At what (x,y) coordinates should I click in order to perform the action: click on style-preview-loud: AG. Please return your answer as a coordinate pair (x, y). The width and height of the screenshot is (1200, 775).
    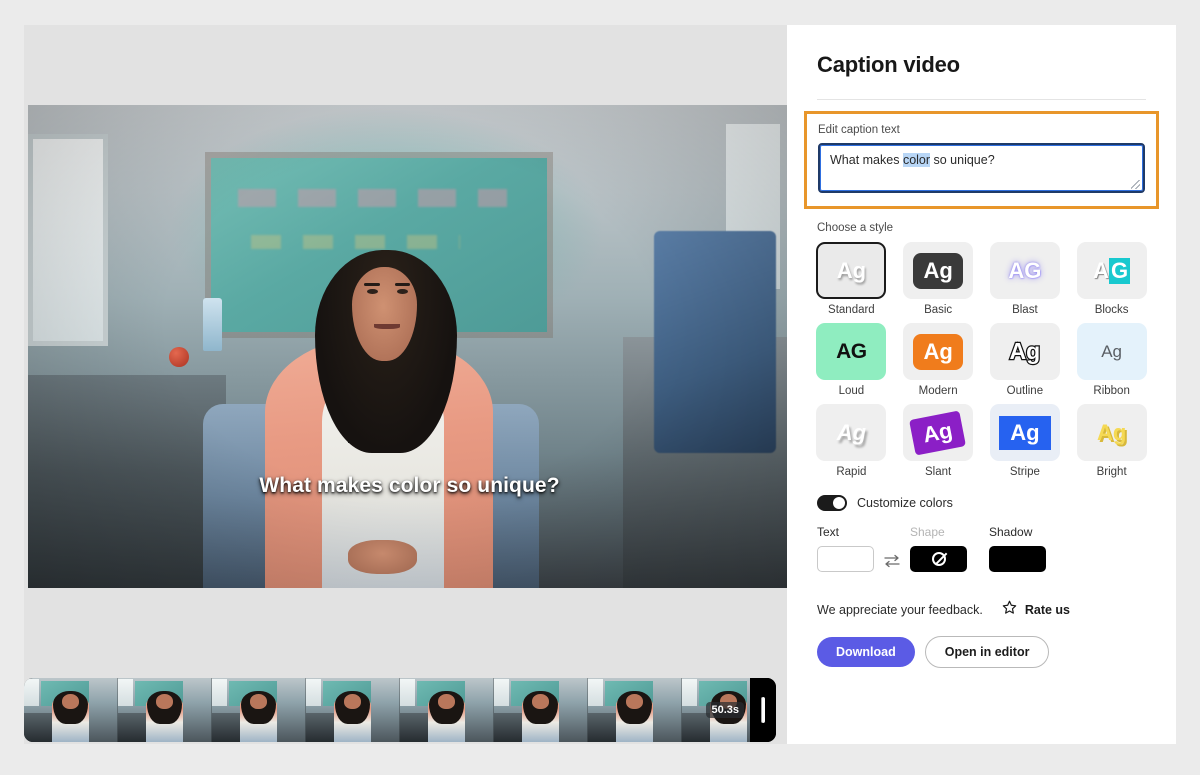
    Looking at the image, I should click on (851, 351).